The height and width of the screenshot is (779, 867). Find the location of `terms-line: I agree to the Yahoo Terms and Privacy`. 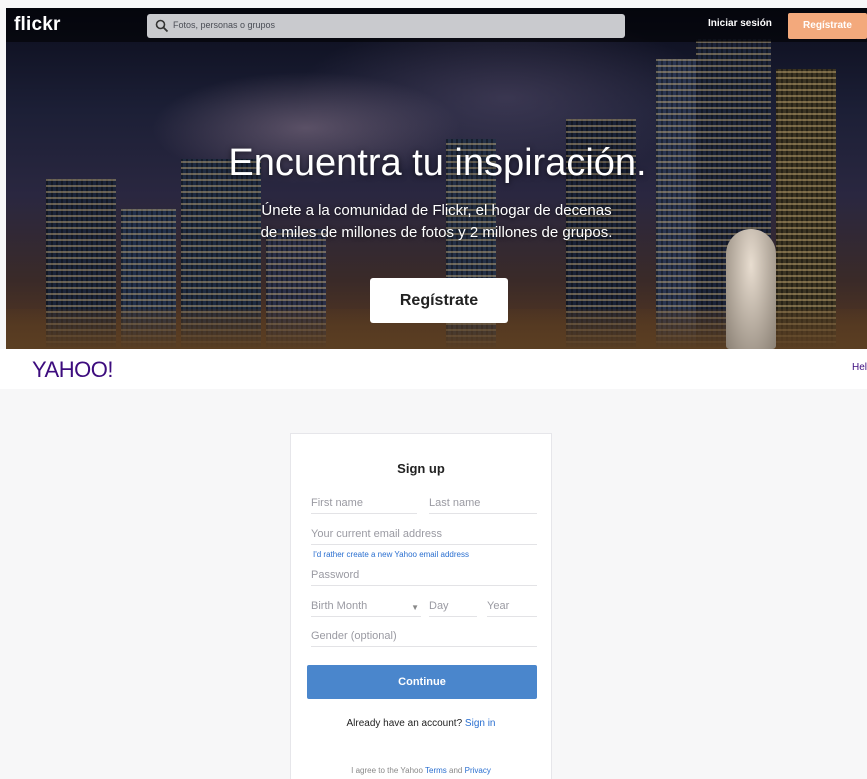

terms-line: I agree to the Yahoo Terms and Privacy is located at coordinates (421, 770).